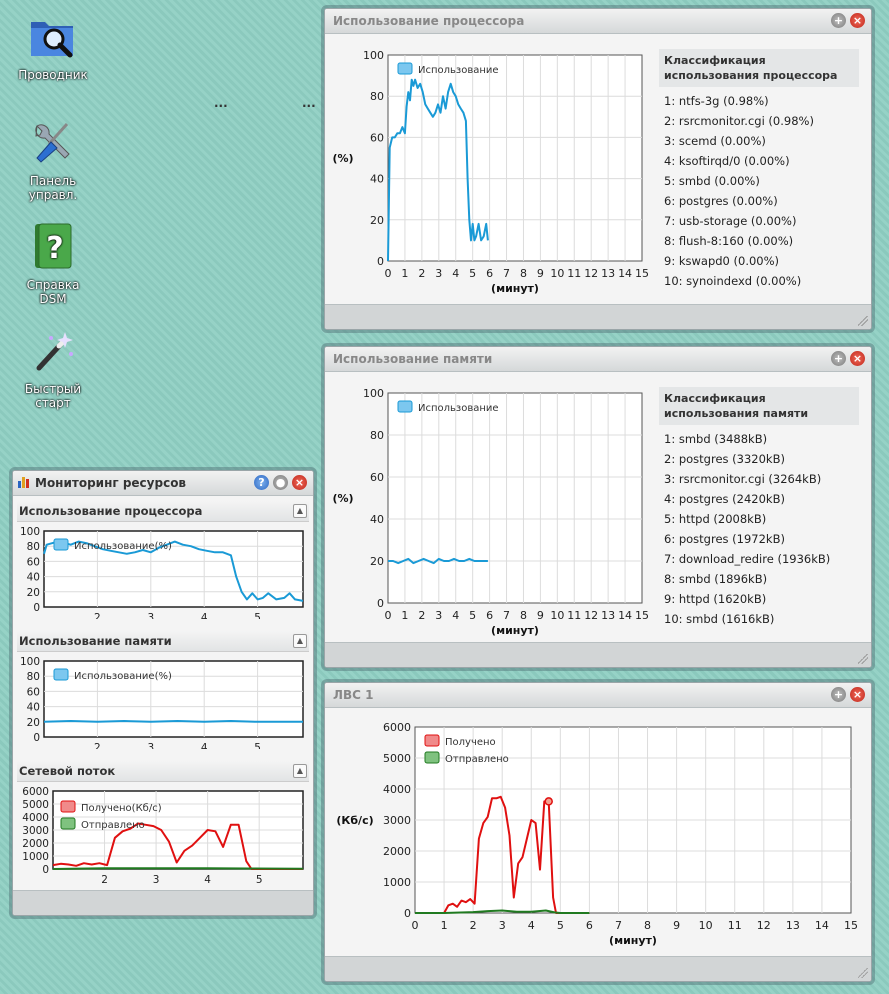 This screenshot has height=994, width=889. Describe the element at coordinates (111, 511) in the screenshot. I see `section-title: Использование процессора` at that location.